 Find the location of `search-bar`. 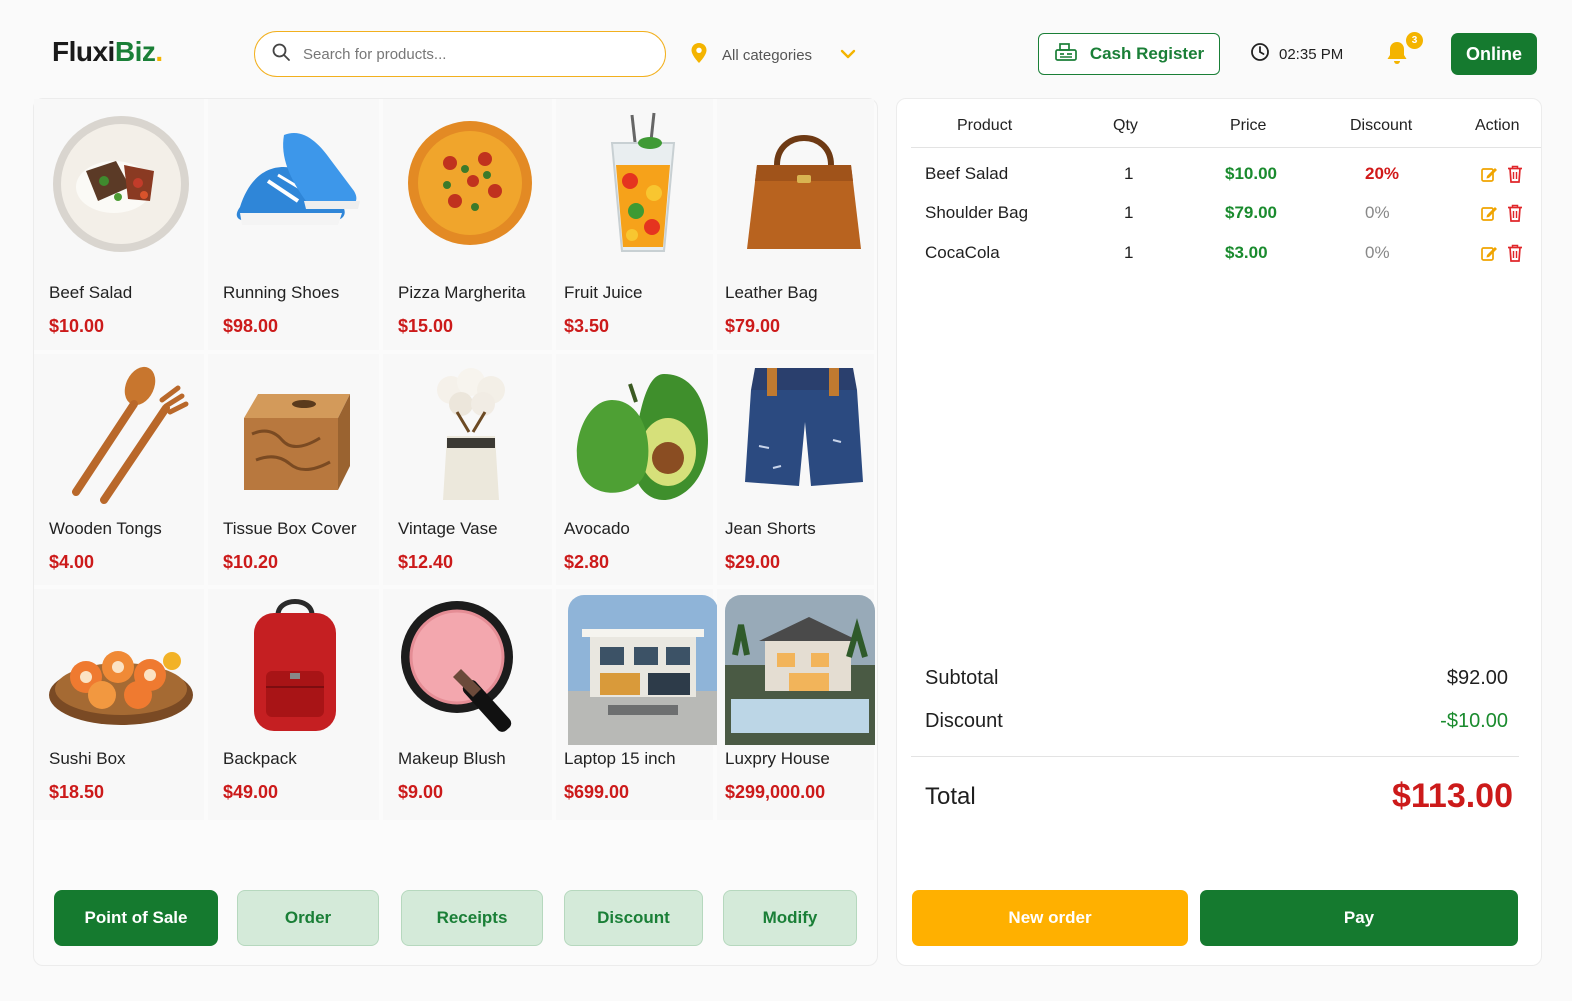

search-bar is located at coordinates (460, 54).